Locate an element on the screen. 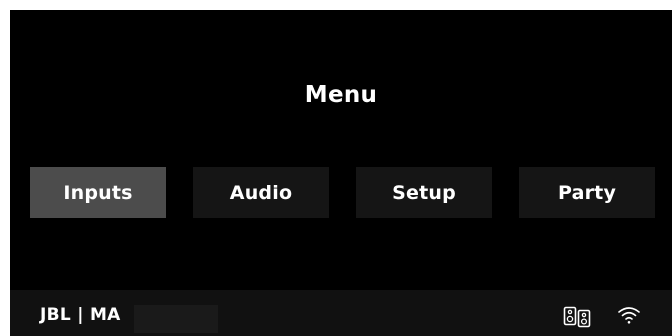  audio-button: Audio is located at coordinates (261, 192).